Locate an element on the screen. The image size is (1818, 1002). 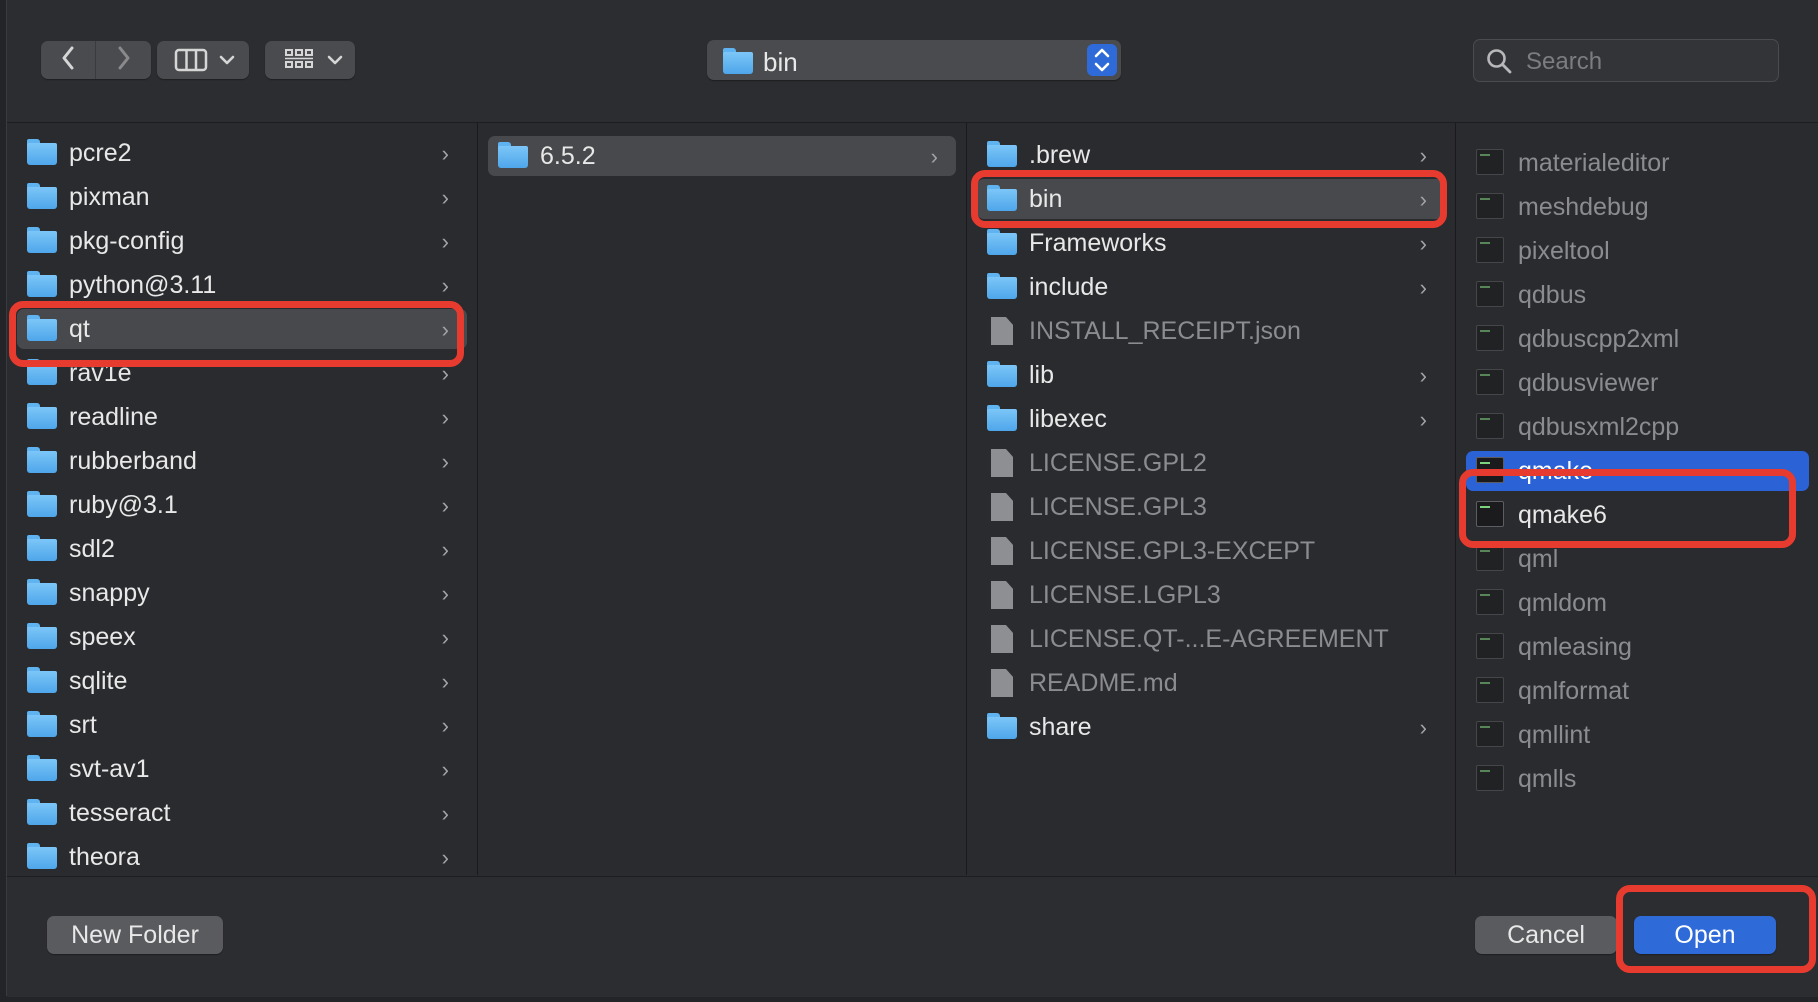
item-label: qmllint is located at coordinates (1554, 734).